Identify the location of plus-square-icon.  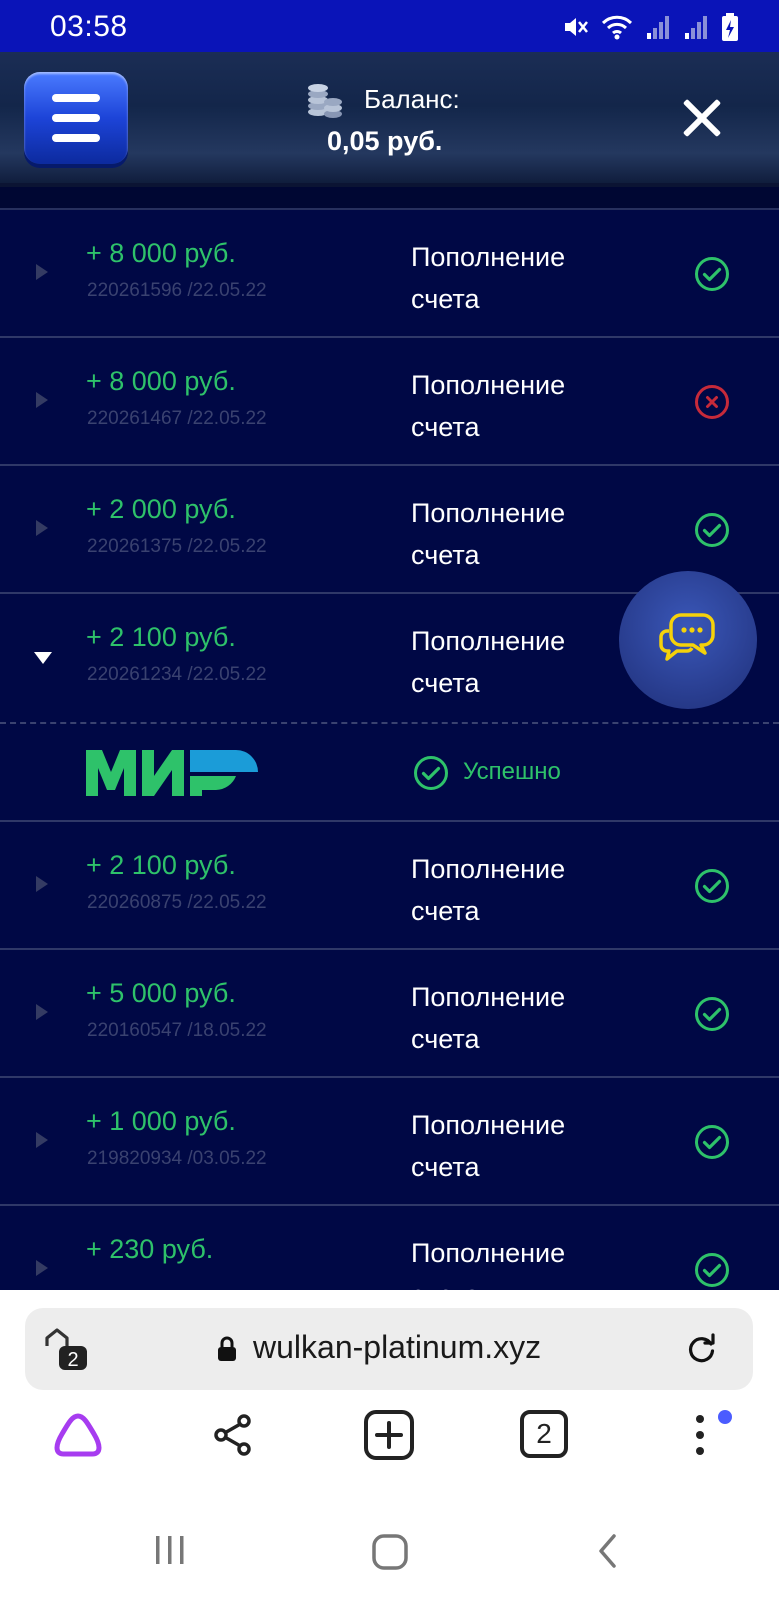
(389, 1435).